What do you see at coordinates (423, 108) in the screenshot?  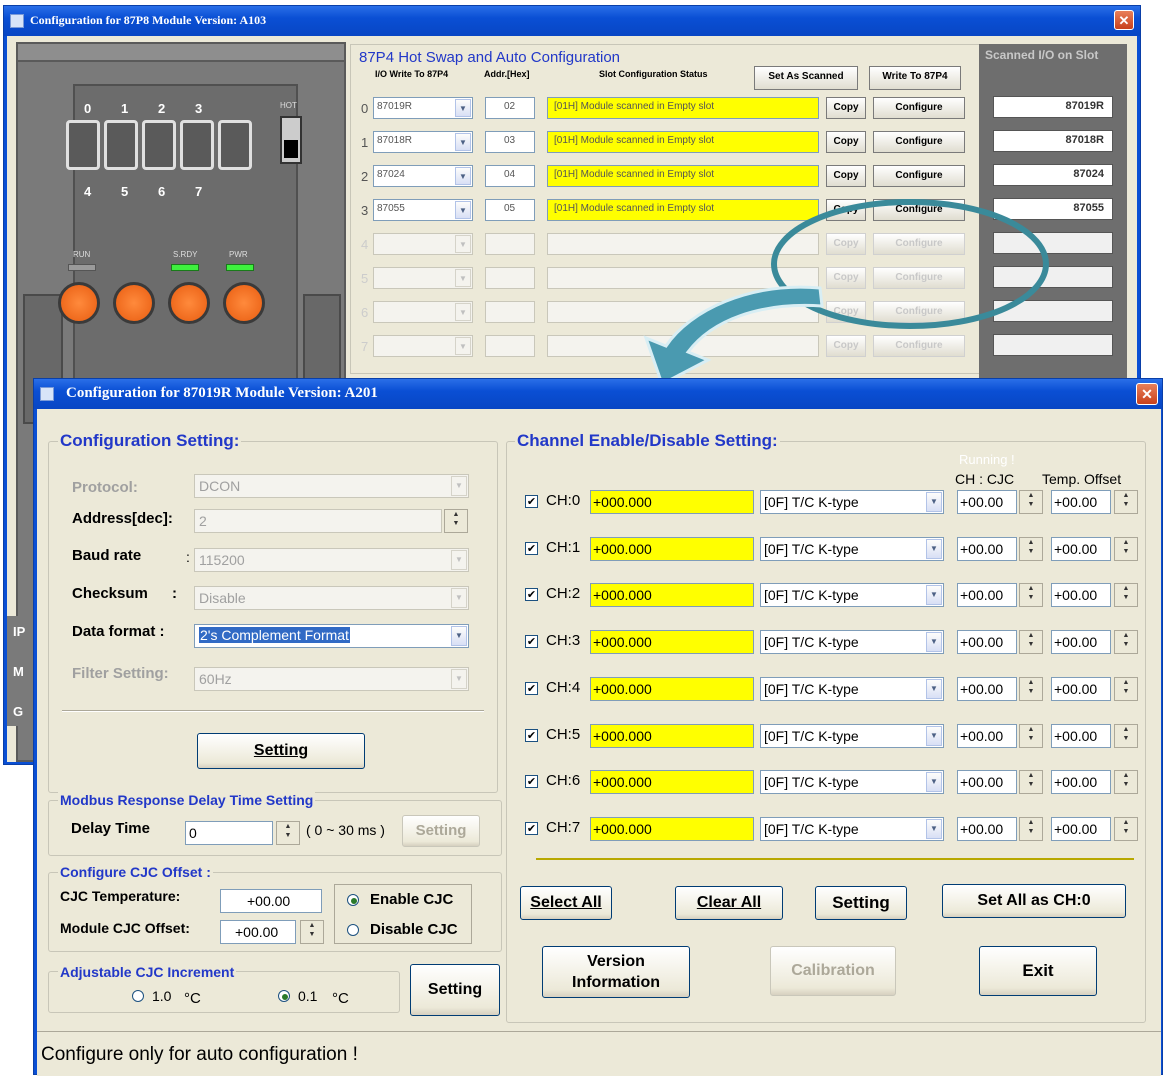 I see `slot-module-select: 87019R ▼` at bounding box center [423, 108].